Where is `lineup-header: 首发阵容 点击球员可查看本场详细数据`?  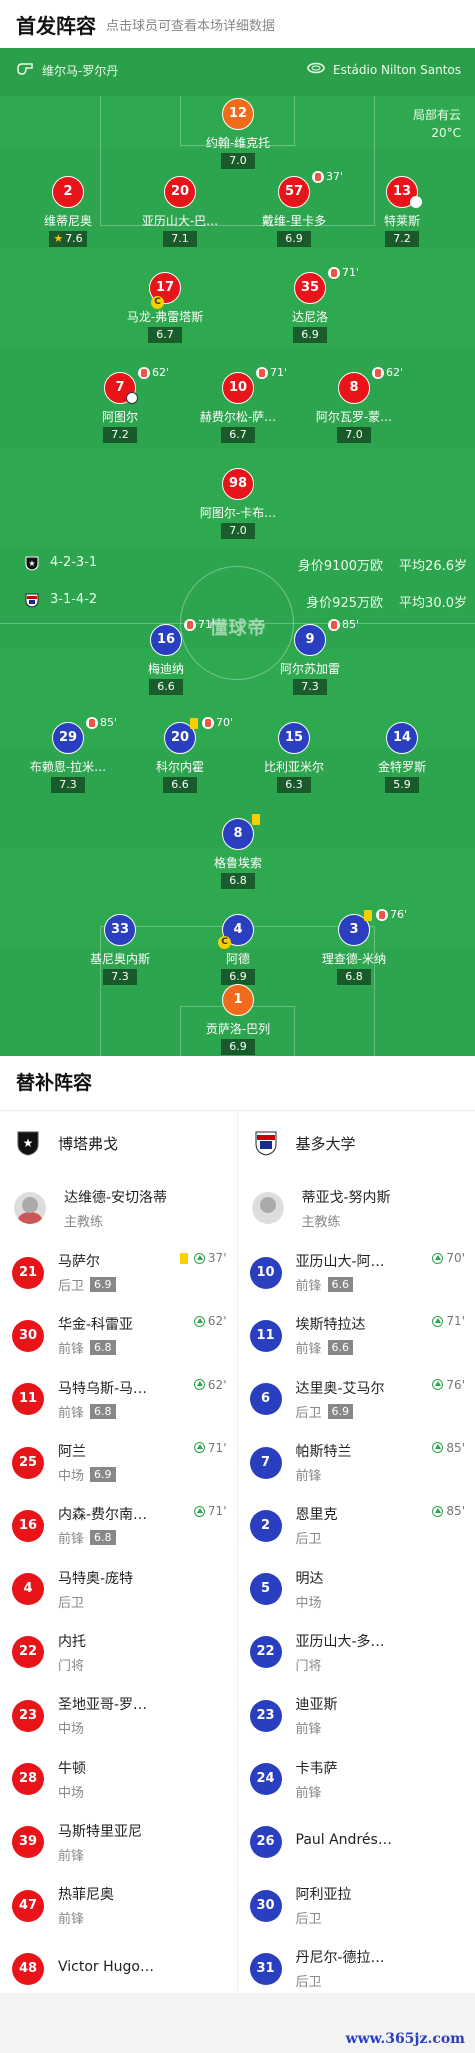
lineup-header: 首发阵容 点击球员可查看本场详细数据 is located at coordinates (237, 24).